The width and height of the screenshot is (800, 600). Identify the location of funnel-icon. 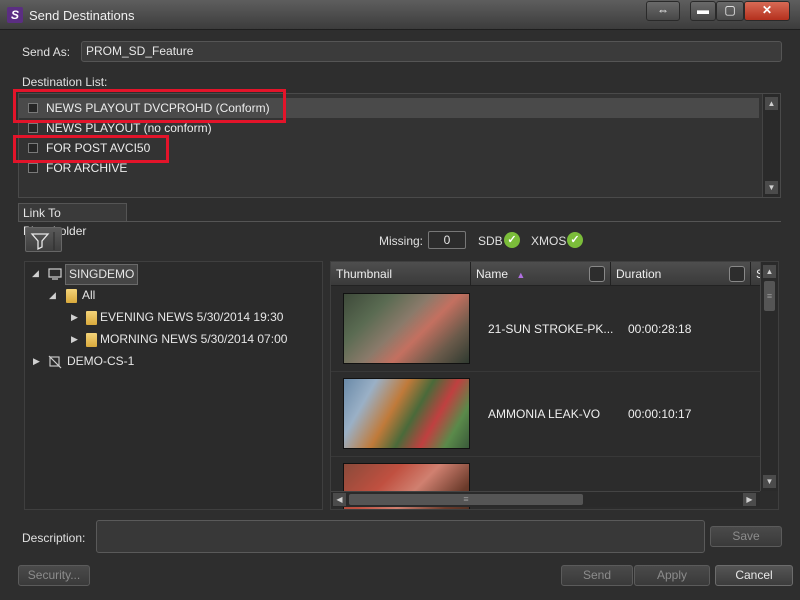
(42, 241).